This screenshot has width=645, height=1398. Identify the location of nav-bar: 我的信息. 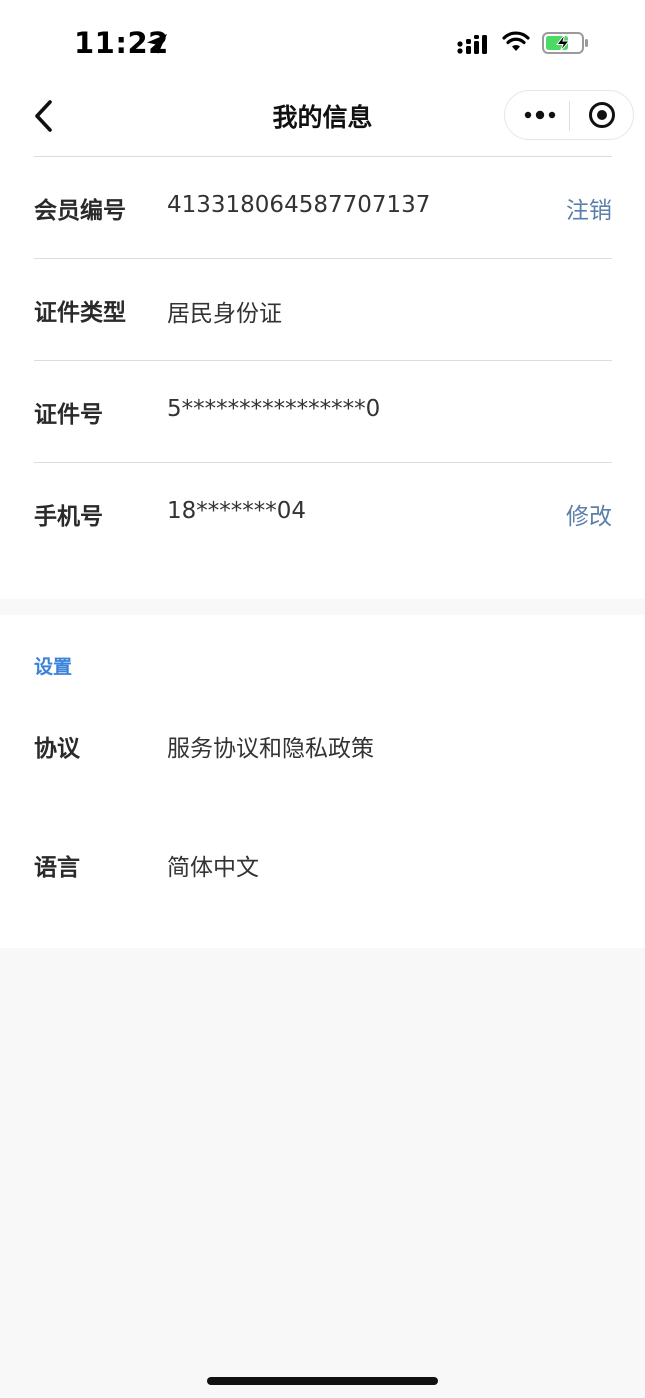
(322, 123).